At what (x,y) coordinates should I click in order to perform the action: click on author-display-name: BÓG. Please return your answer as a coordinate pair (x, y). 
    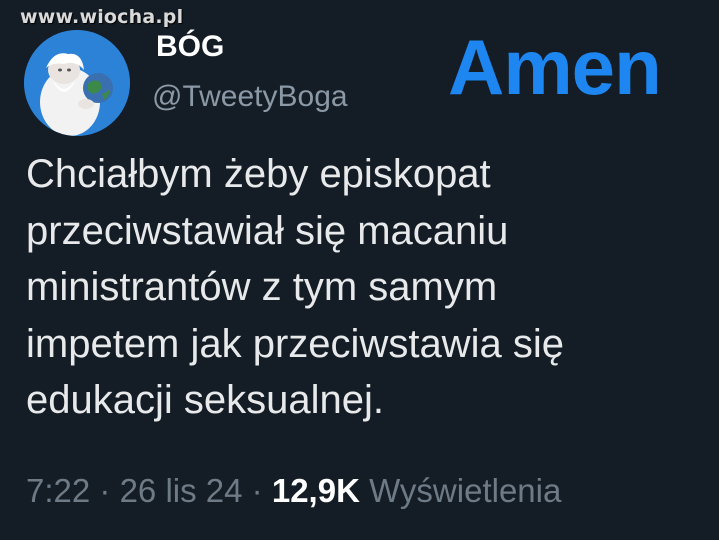
    Looking at the image, I should click on (190, 47).